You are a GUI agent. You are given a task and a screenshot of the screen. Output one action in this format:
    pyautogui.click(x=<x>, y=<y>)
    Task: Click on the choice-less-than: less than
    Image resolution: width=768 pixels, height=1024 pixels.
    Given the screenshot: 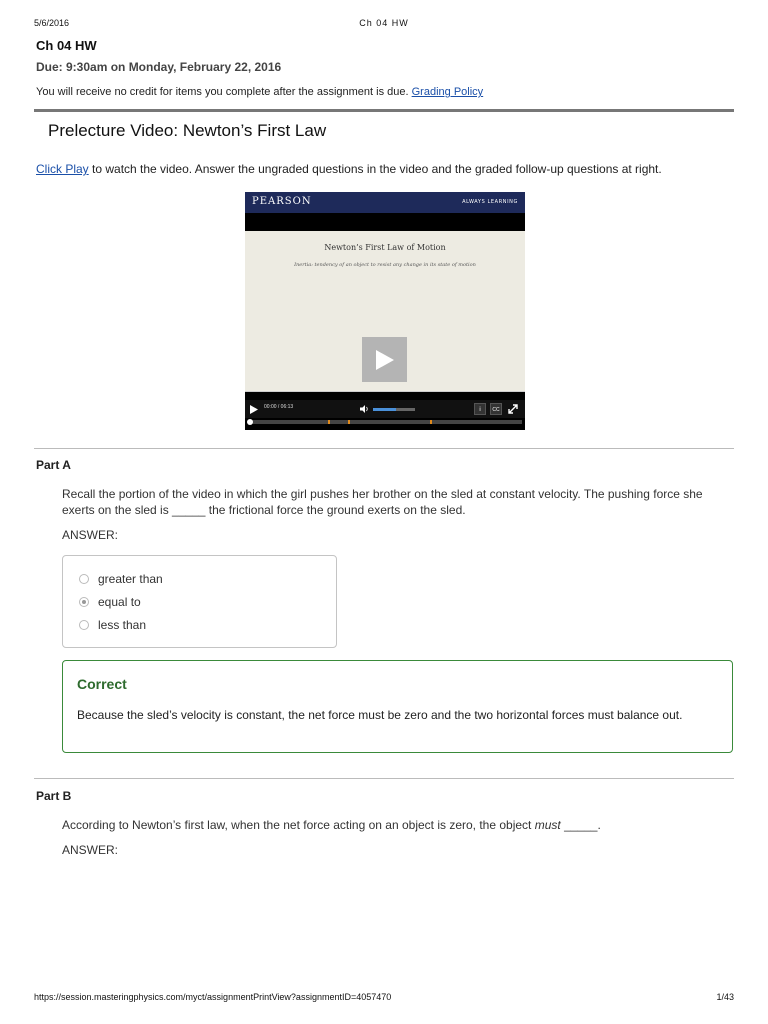 What is the action you would take?
    pyautogui.click(x=112, y=625)
    